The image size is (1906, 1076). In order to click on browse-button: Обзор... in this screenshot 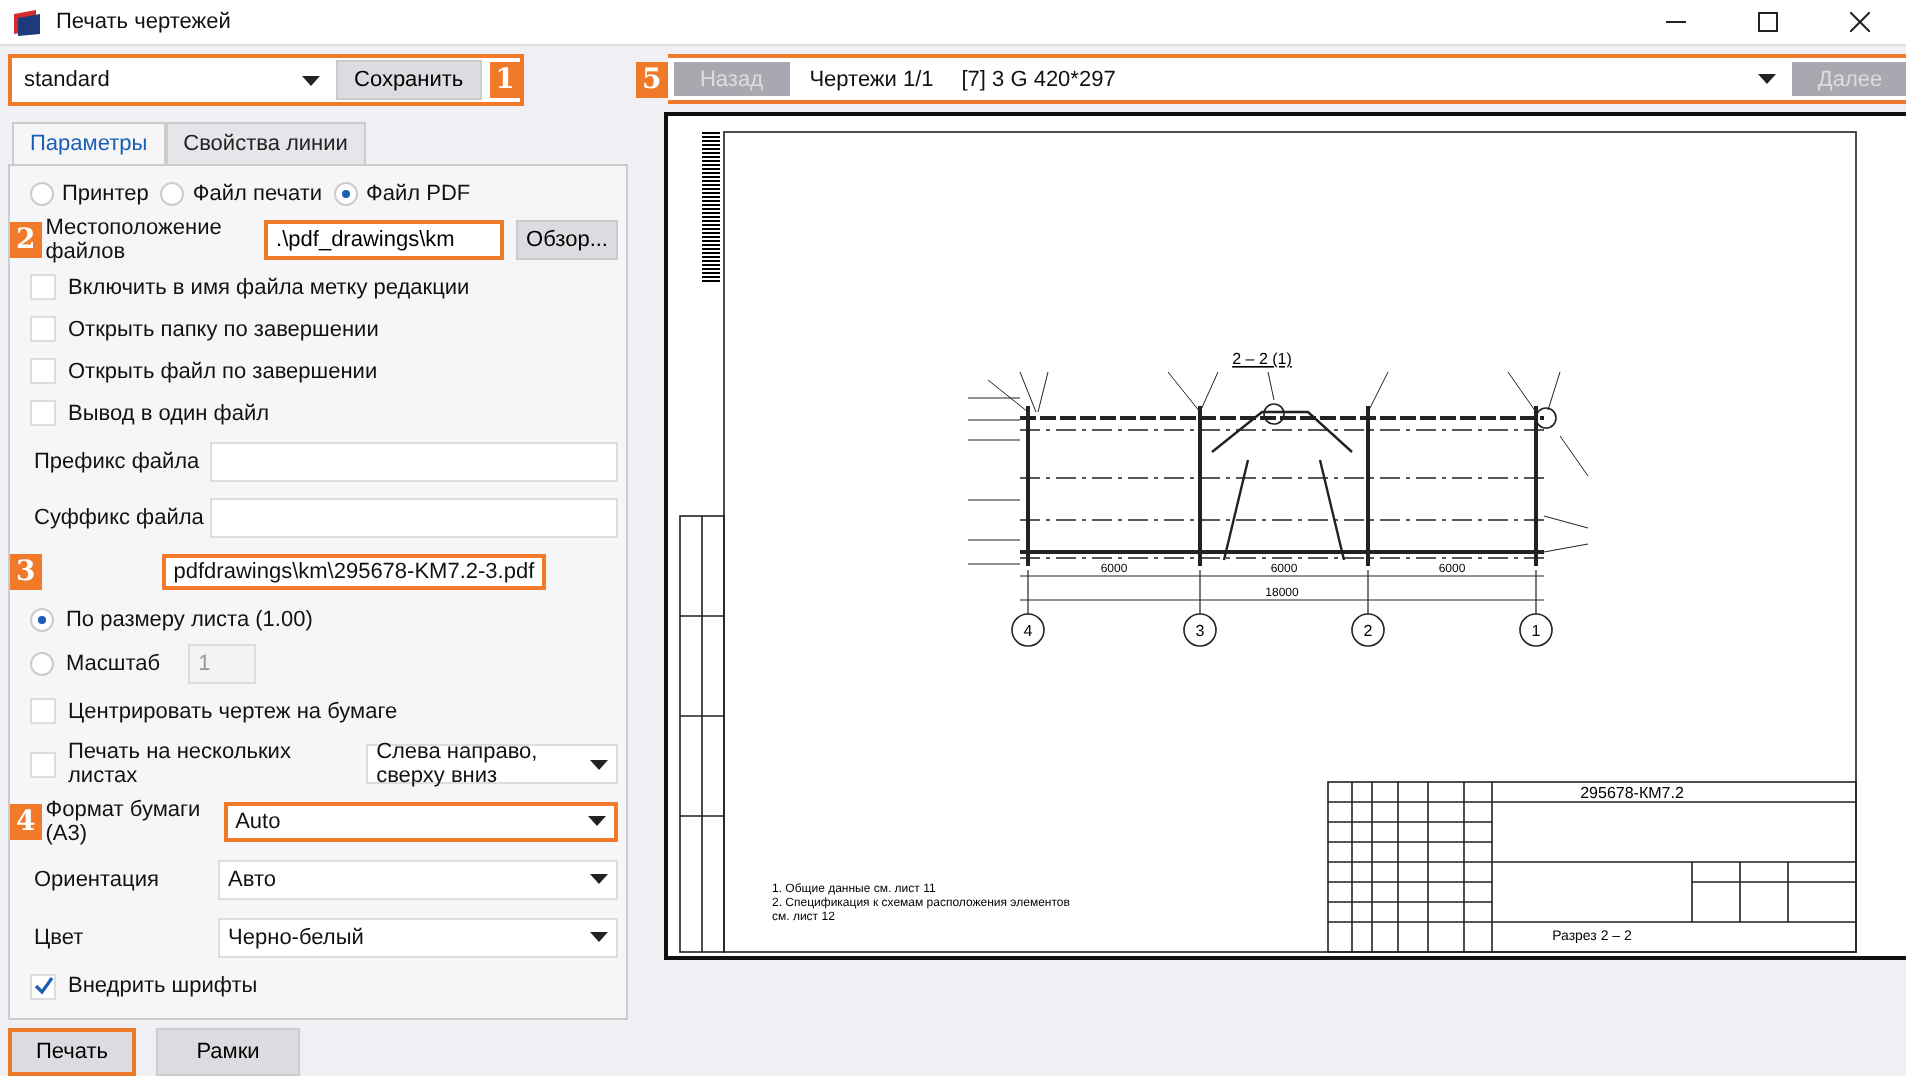, I will do `click(567, 240)`.